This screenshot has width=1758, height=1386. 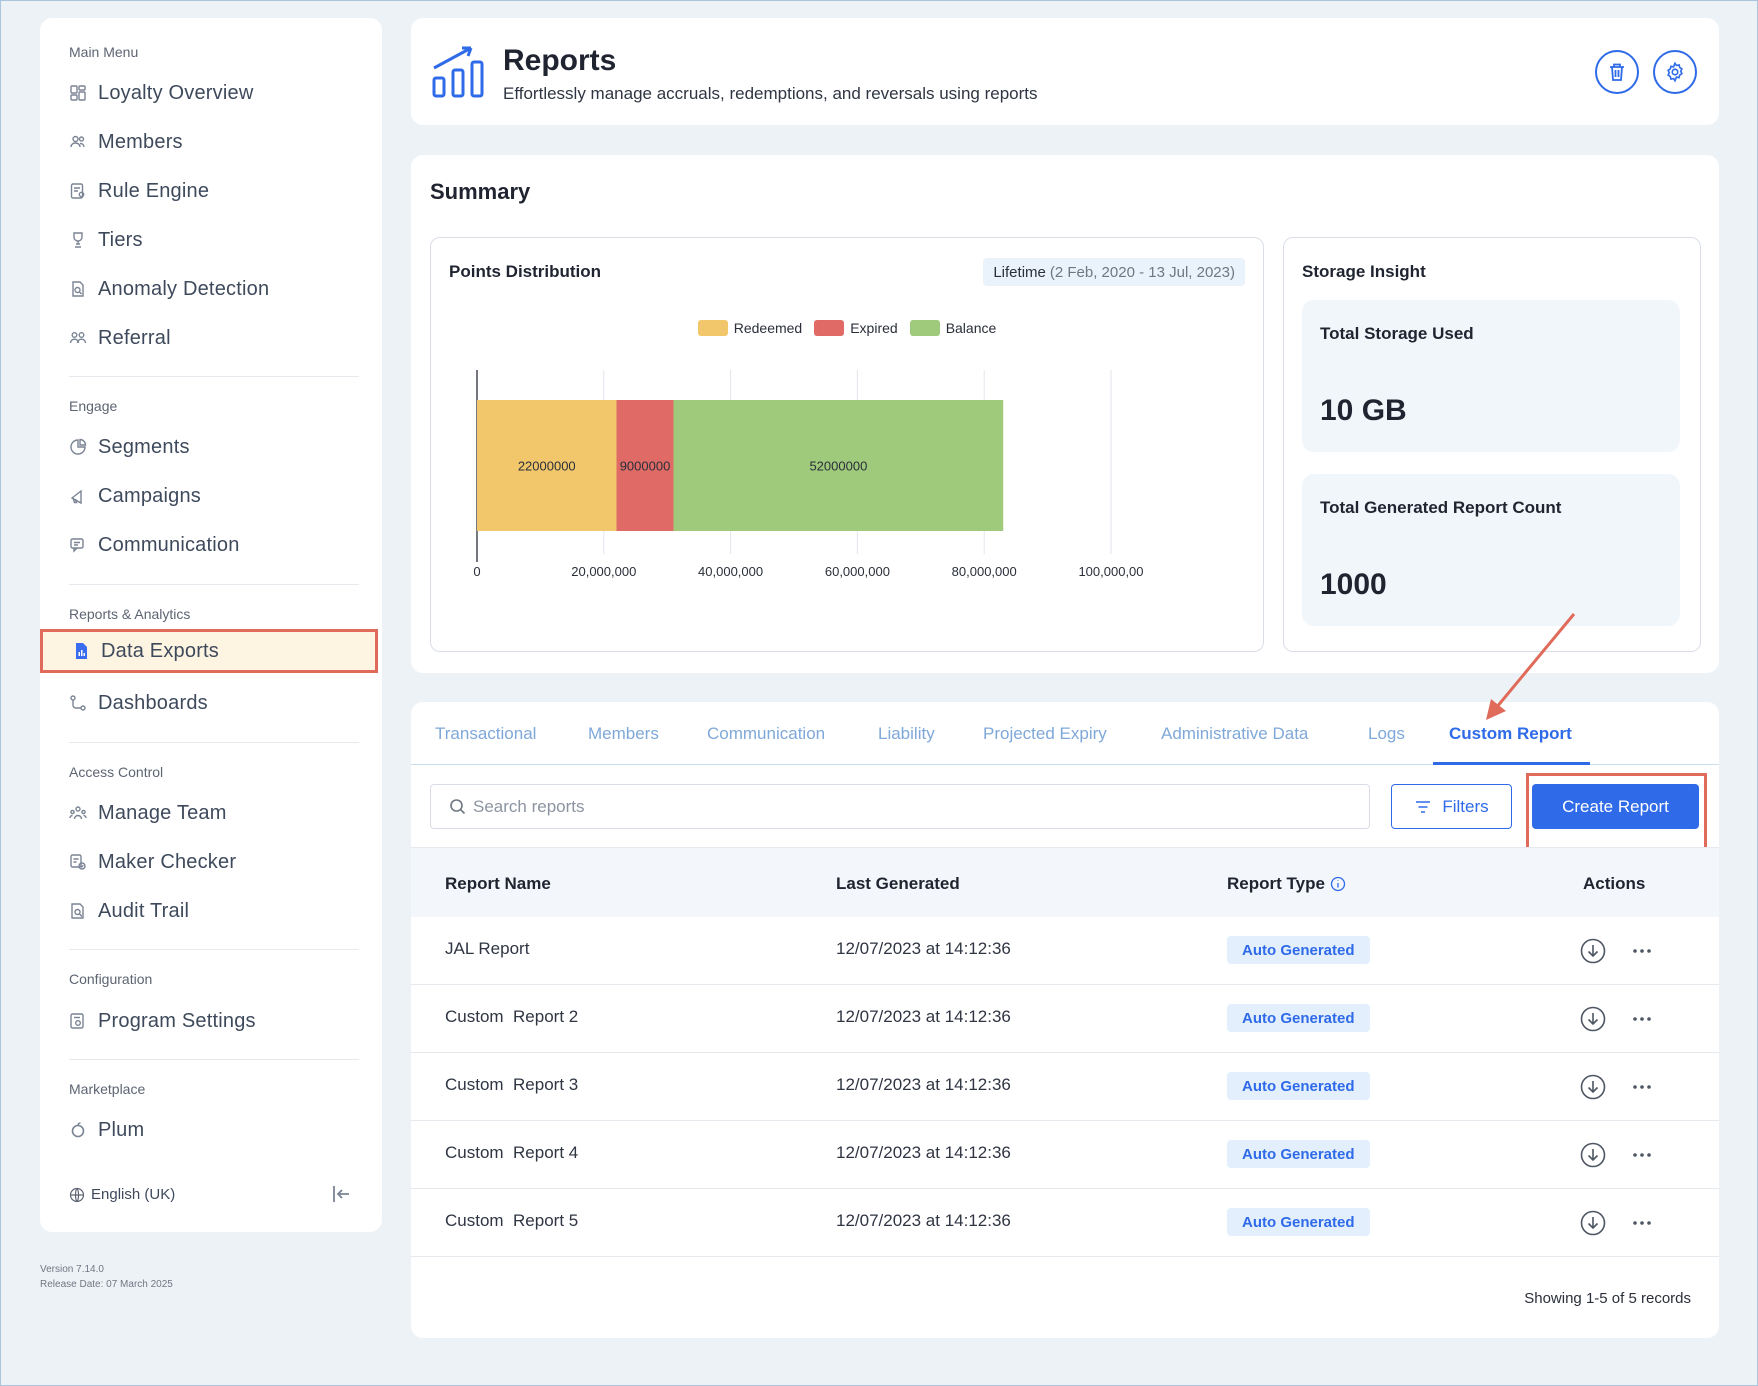 What do you see at coordinates (154, 545) in the screenshot?
I see `sidebar-item-communication: Communication` at bounding box center [154, 545].